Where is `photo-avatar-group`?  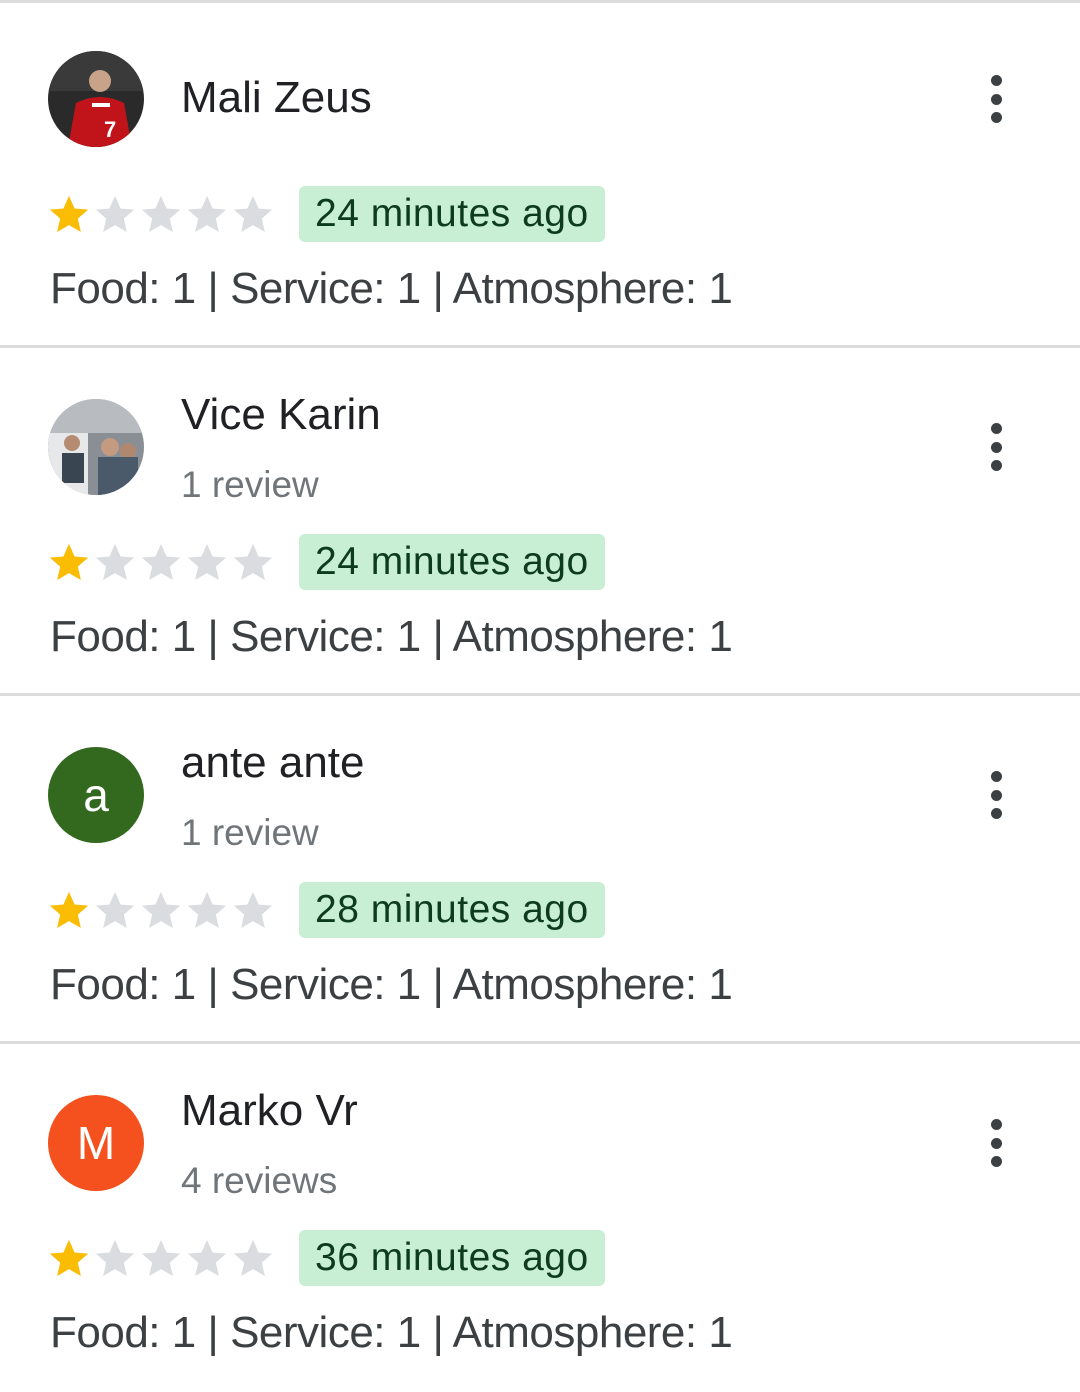
photo-avatar-group is located at coordinates (96, 447).